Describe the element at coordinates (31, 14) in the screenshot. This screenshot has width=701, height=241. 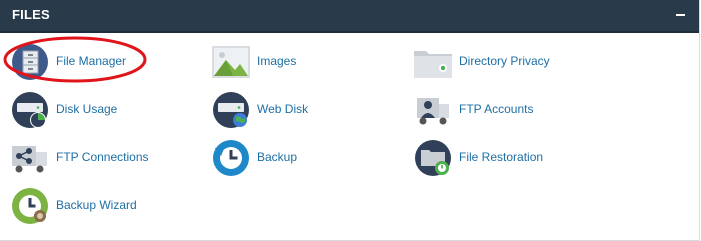
I see `section-title: FILES` at that location.